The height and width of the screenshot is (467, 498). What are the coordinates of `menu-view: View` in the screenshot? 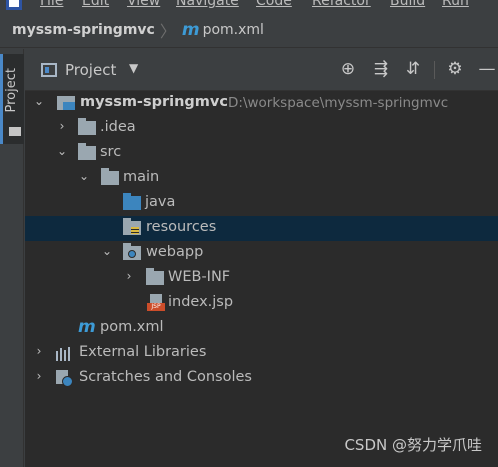 It's located at (143, 4).